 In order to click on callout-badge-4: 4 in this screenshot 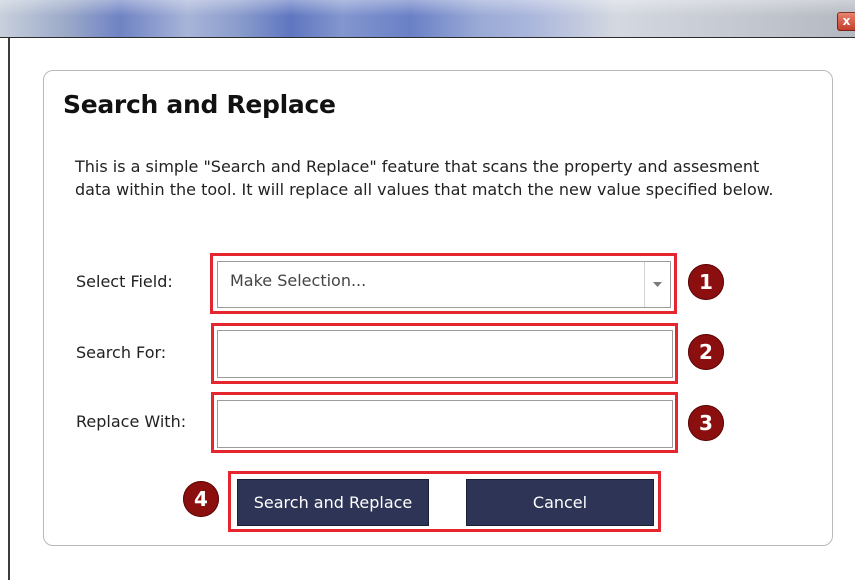, I will do `click(201, 499)`.